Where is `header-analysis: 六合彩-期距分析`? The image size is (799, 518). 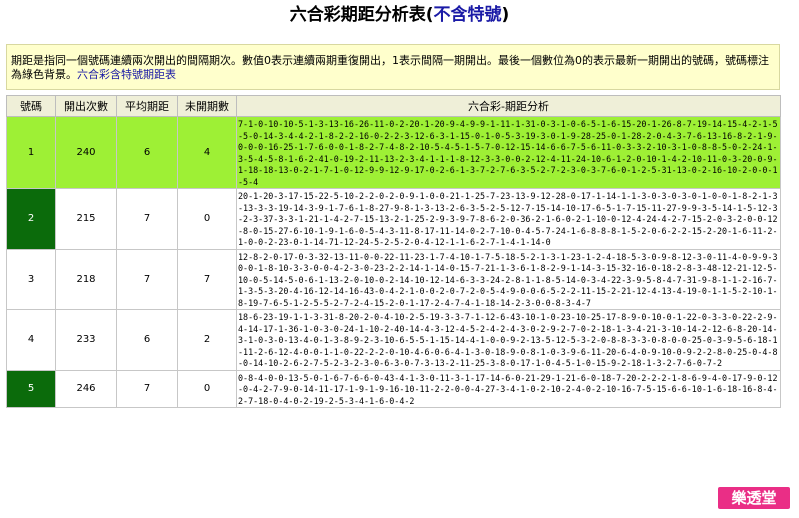
header-analysis: 六合彩-期距分析 is located at coordinates (508, 106).